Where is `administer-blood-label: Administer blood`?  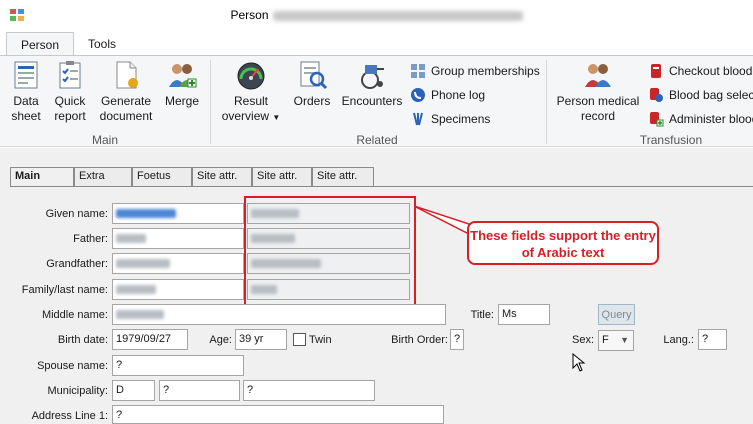
administer-blood-label: Administer blood is located at coordinates (711, 119).